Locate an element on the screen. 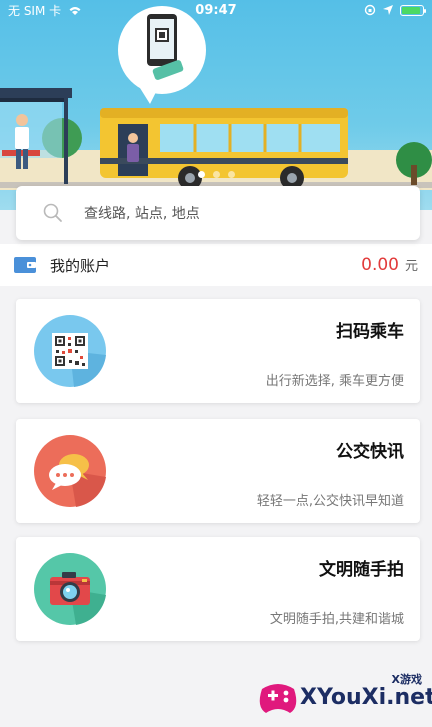  lock-rotation-icon is located at coordinates (370, 10).